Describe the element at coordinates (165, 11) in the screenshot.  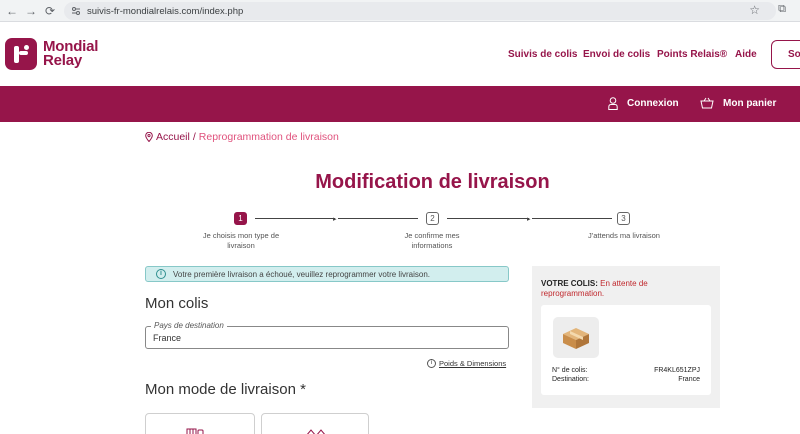
I see `url-text: suivis-fr-mondialrelais.com/index.php` at that location.